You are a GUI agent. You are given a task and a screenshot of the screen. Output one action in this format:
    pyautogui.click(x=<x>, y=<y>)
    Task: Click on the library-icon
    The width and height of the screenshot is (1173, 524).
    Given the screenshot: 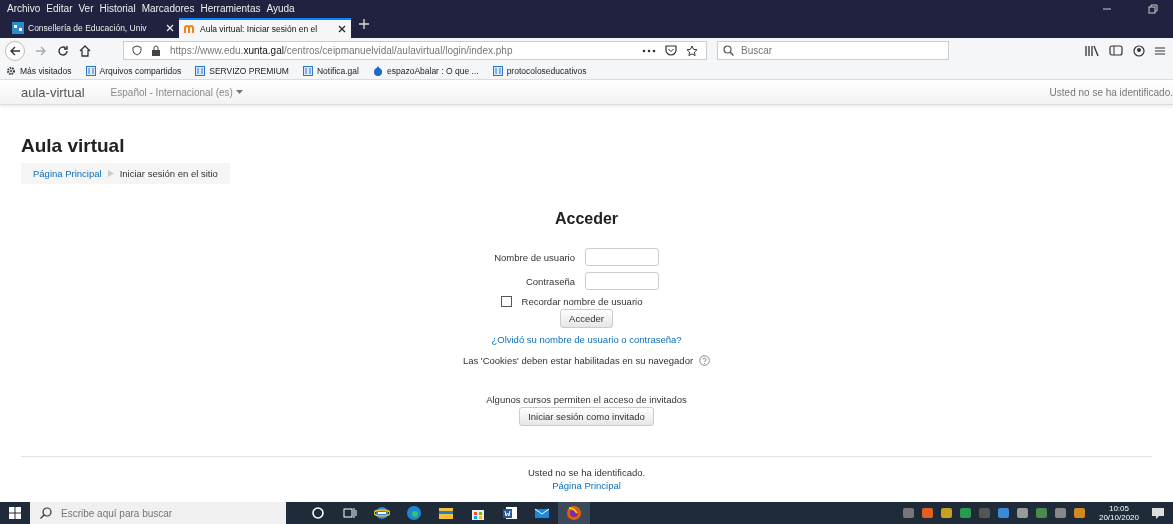 What is the action you would take?
    pyautogui.click(x=1092, y=50)
    